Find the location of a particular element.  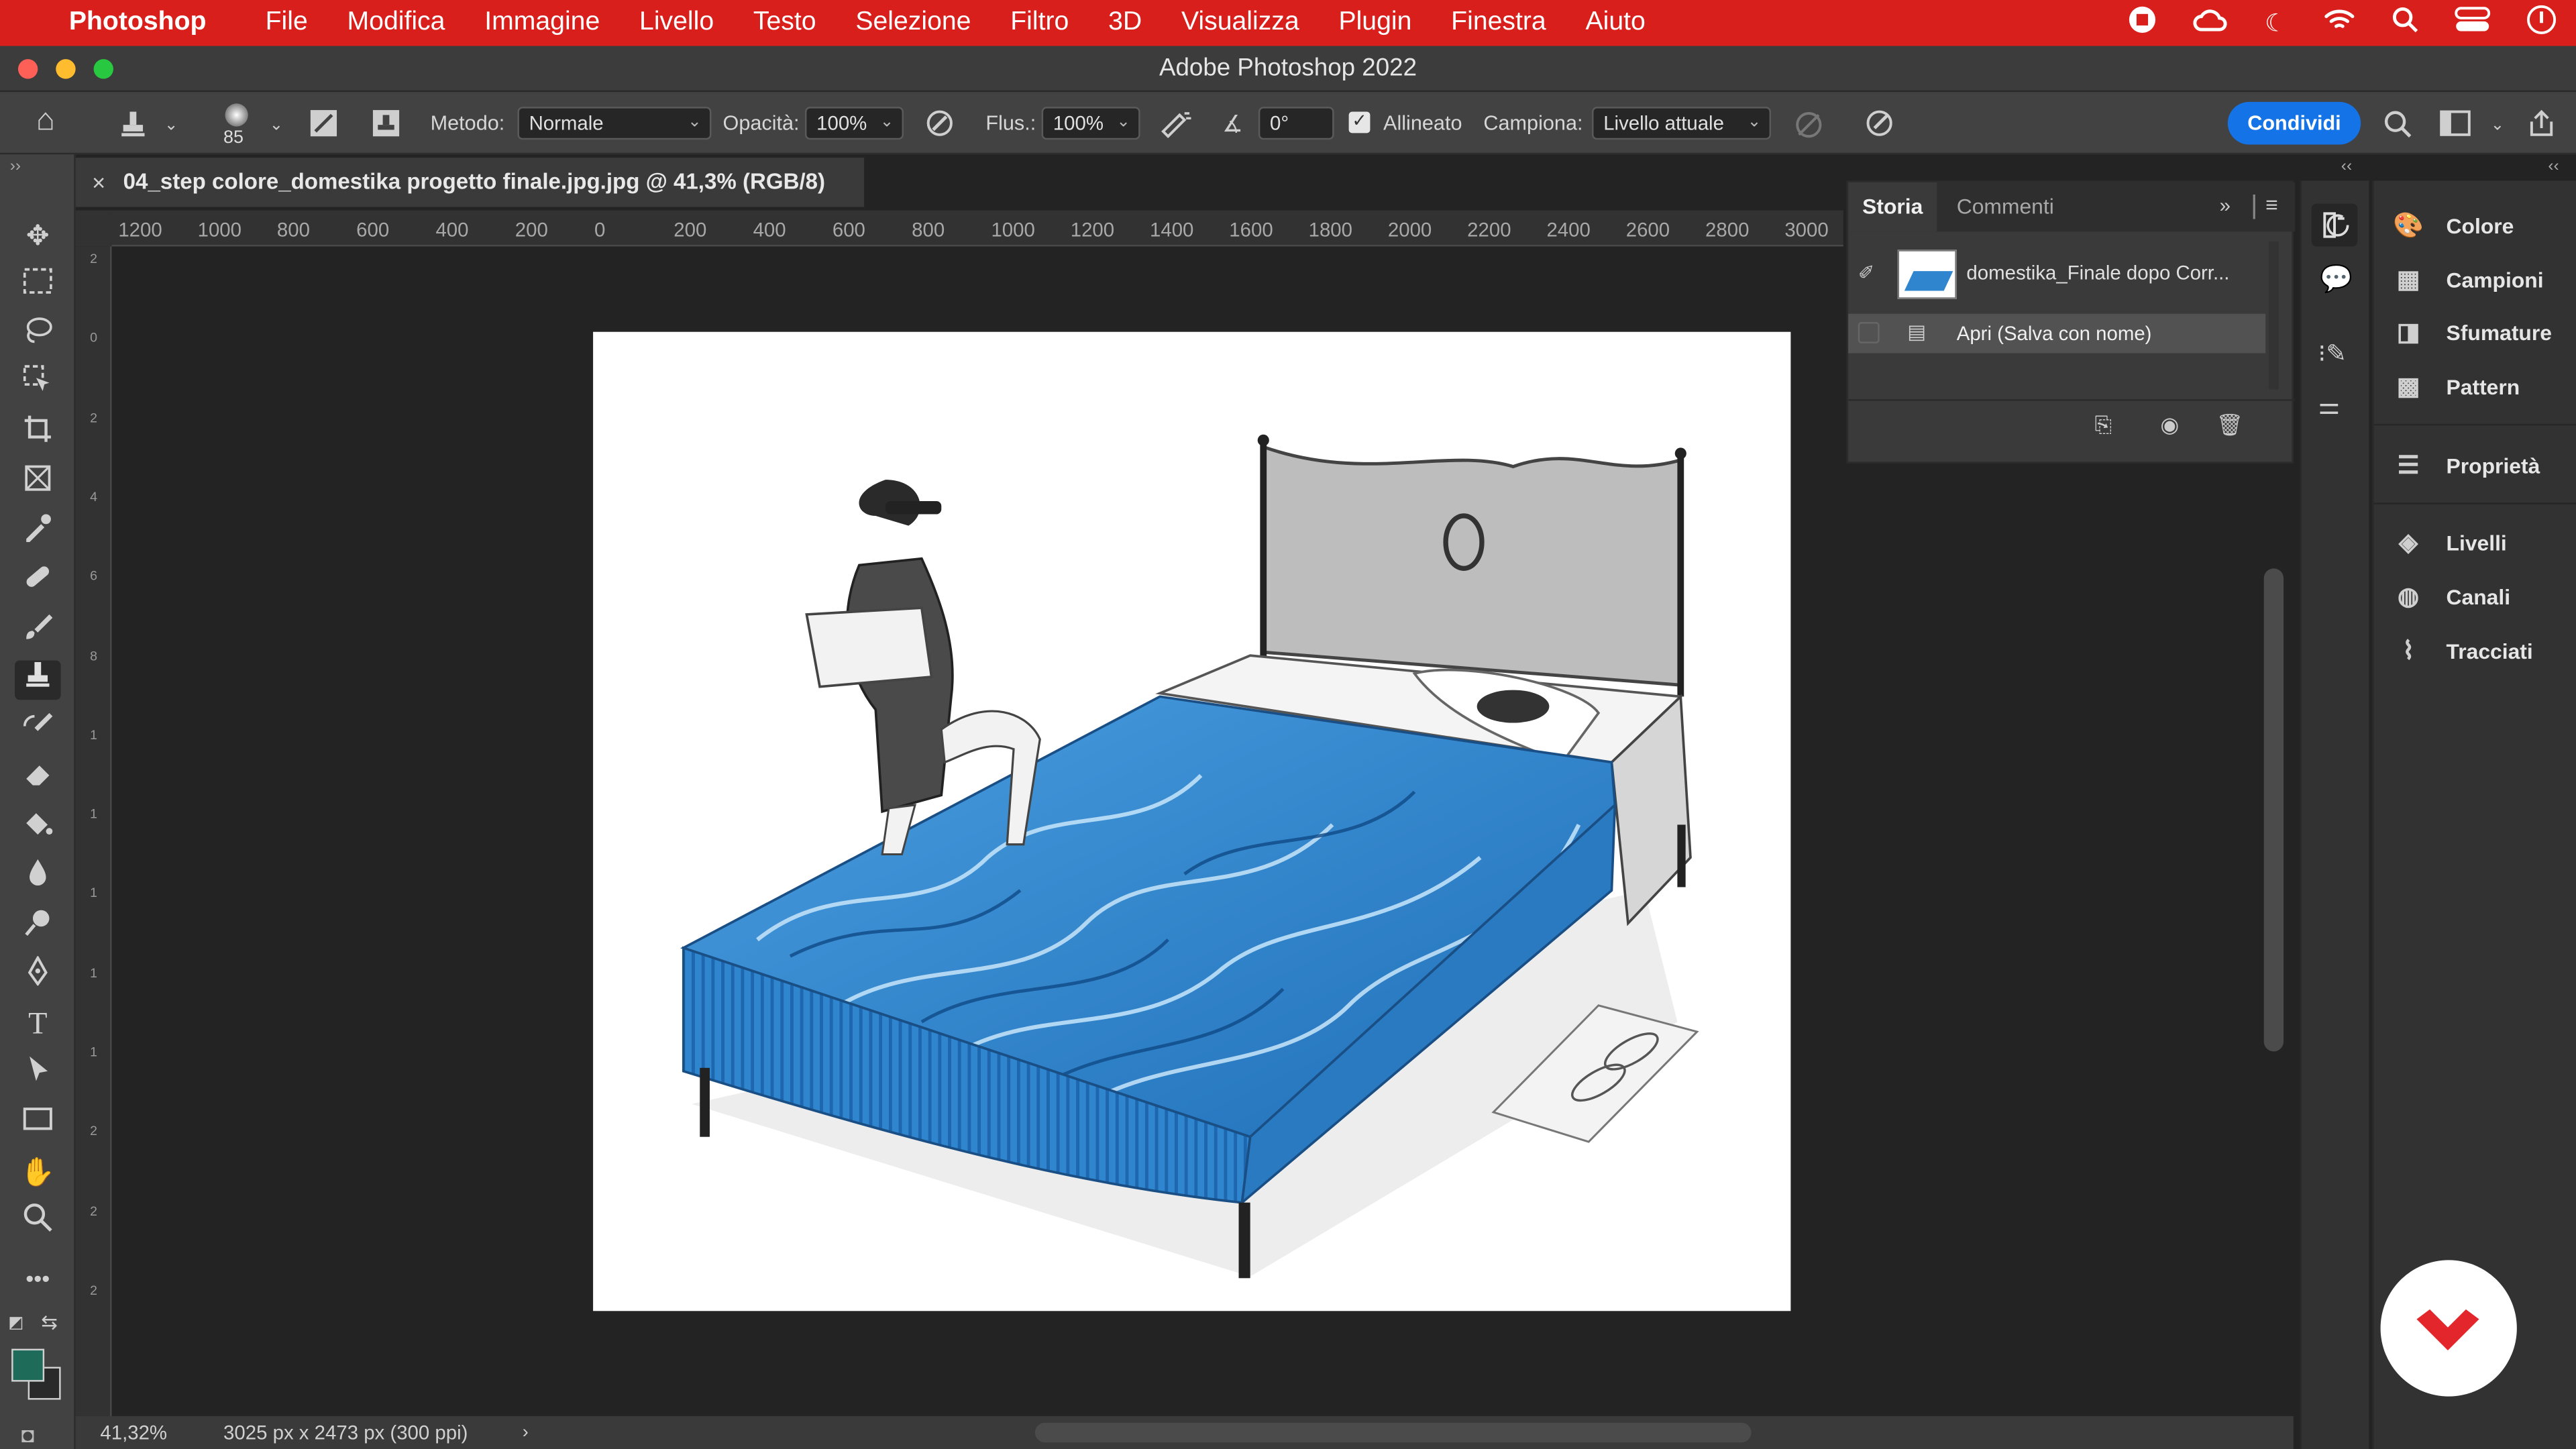

moon-icon: ☾ is located at coordinates (2276, 23).